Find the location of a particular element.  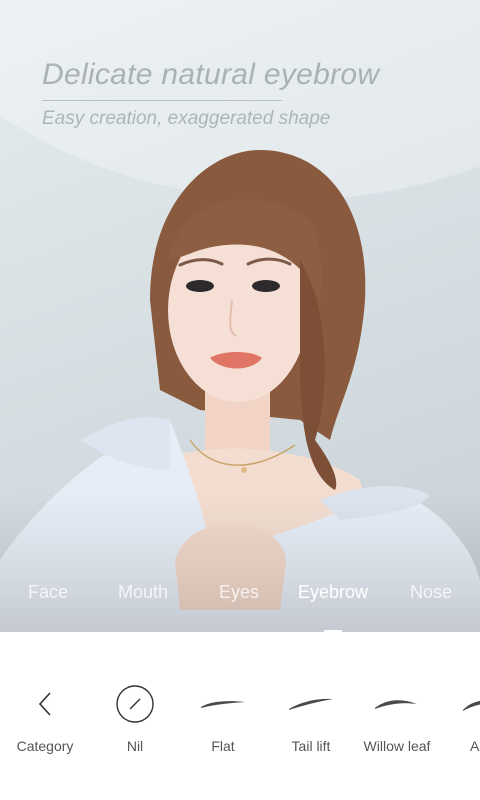

banner-headline: Delicate natural eyebrow is located at coordinates (211, 74).